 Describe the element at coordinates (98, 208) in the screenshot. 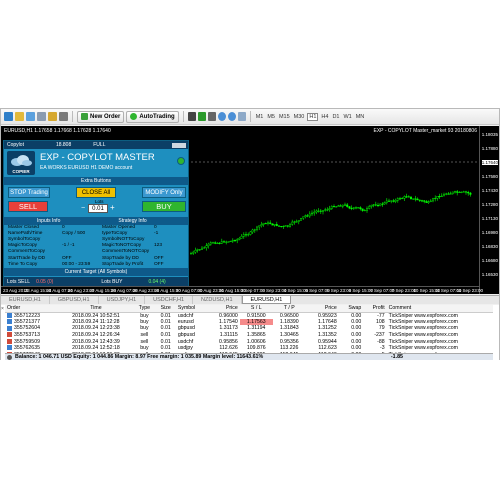

I see `lots-input: 0.01` at that location.